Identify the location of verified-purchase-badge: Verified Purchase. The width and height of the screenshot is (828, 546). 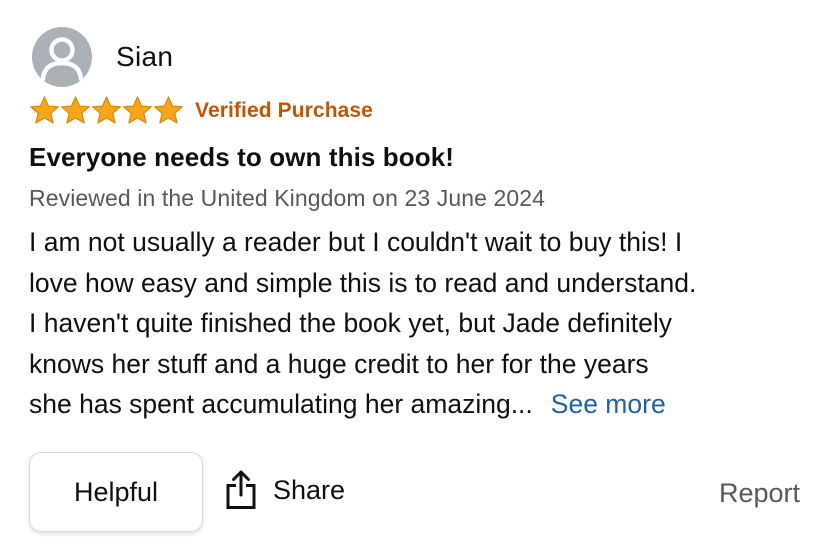
(284, 110).